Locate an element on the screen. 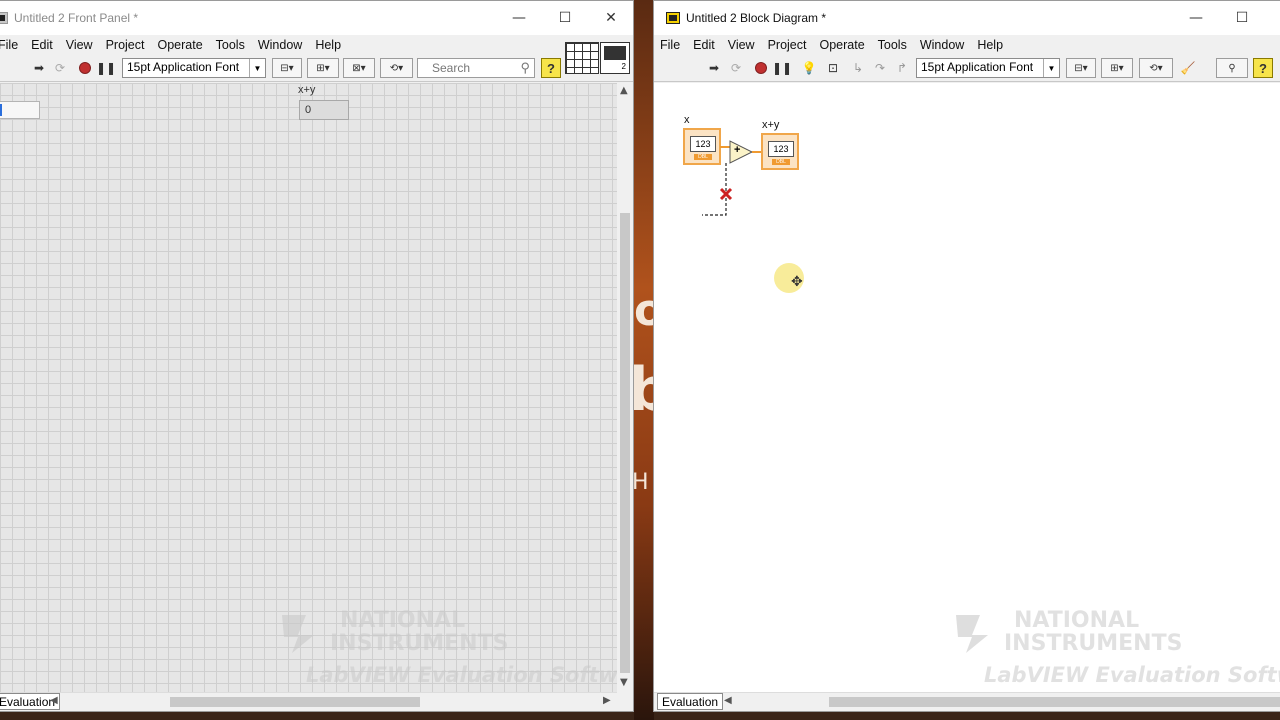  control-label: x is located at coordinates (687, 120).